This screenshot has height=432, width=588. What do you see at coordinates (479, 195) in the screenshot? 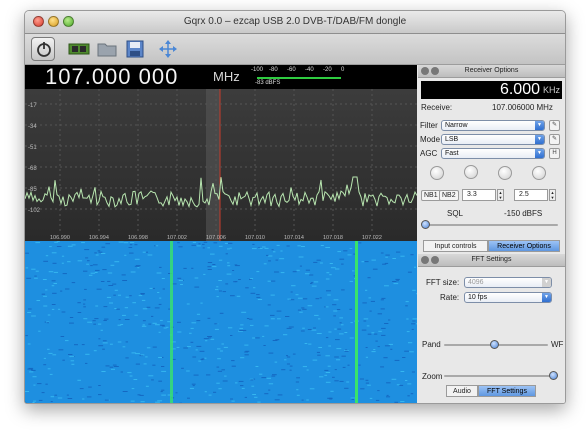
I see `nb1-threshold-input: 3.3` at bounding box center [479, 195].